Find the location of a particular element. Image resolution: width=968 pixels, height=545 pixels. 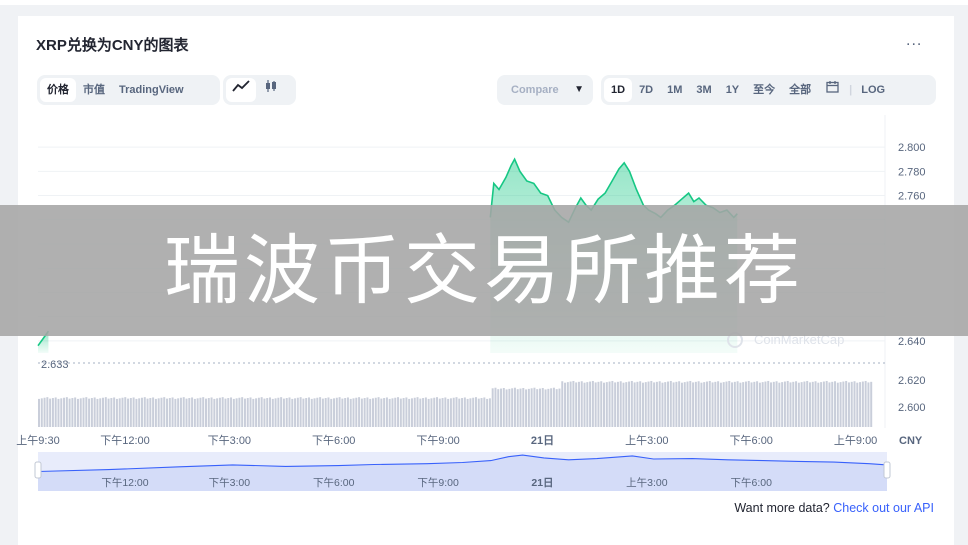

x-tick-label: 下午9:00 is located at coordinates (437, 440).